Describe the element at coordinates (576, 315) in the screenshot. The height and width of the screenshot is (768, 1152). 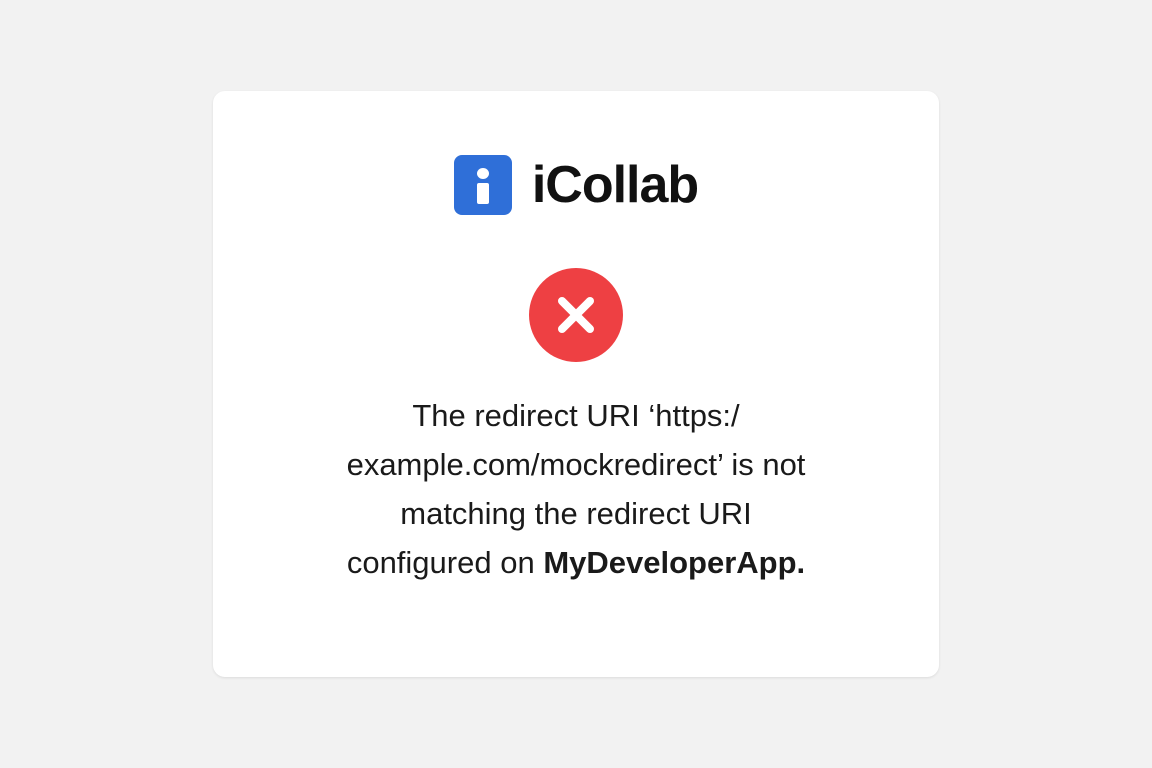
I see `error-x-icon` at that location.